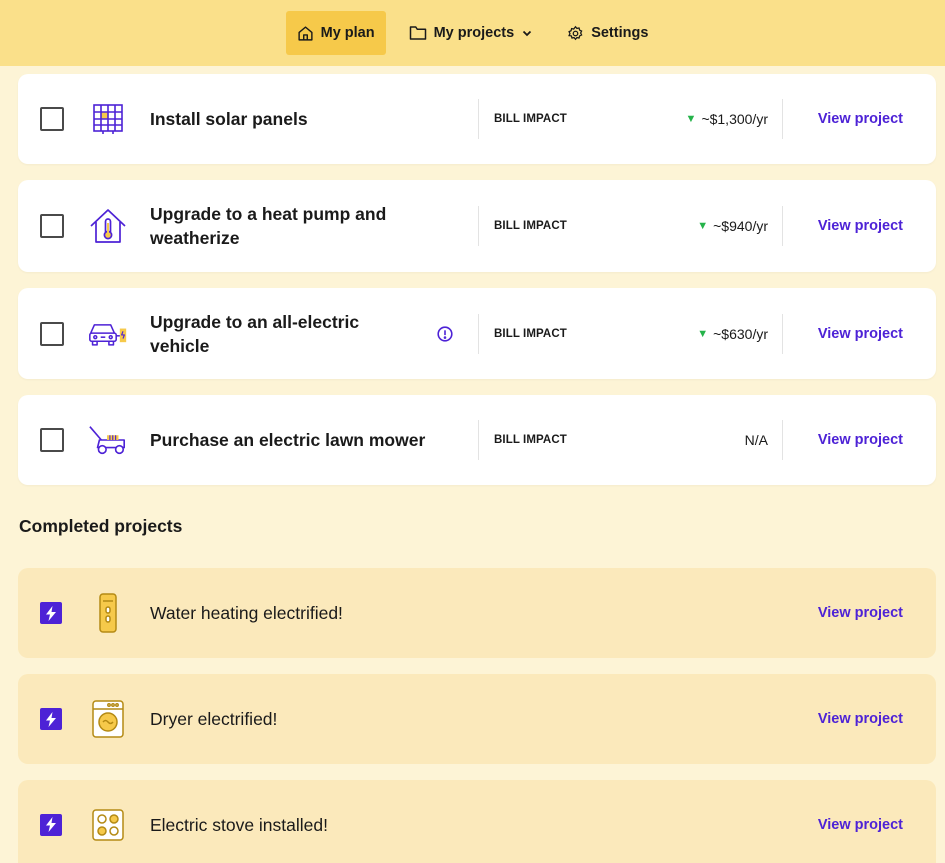  Describe the element at coordinates (477, 719) in the screenshot. I see `completed-card-dryer: Dryer electrified! View project` at that location.